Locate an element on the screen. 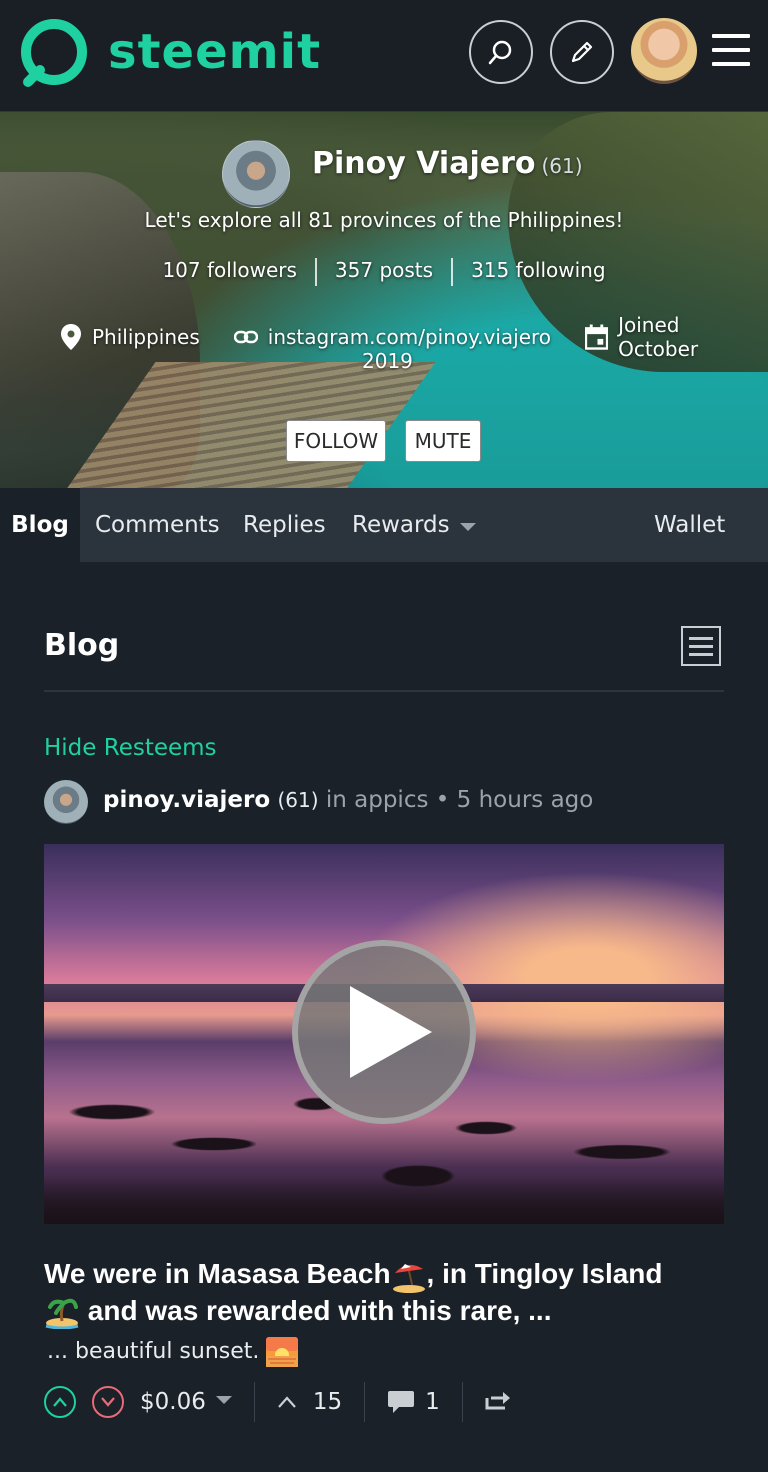  payout-value: $0.06 is located at coordinates (173, 1402).